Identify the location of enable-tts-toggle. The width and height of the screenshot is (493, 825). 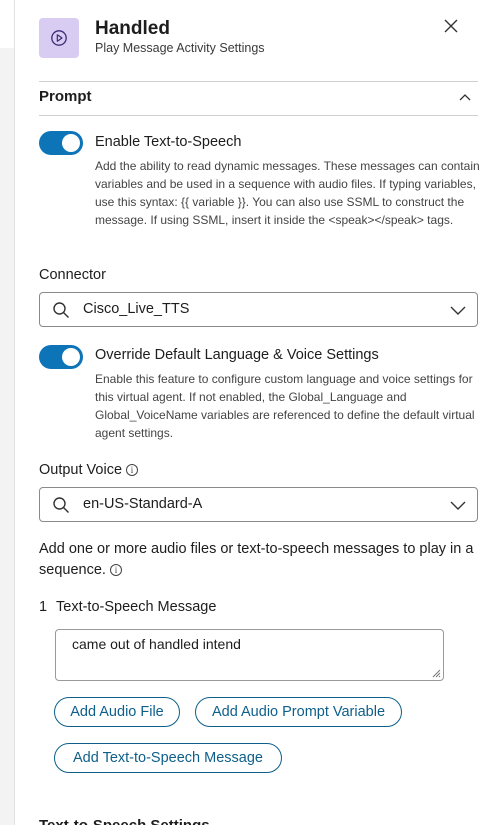
(61, 143).